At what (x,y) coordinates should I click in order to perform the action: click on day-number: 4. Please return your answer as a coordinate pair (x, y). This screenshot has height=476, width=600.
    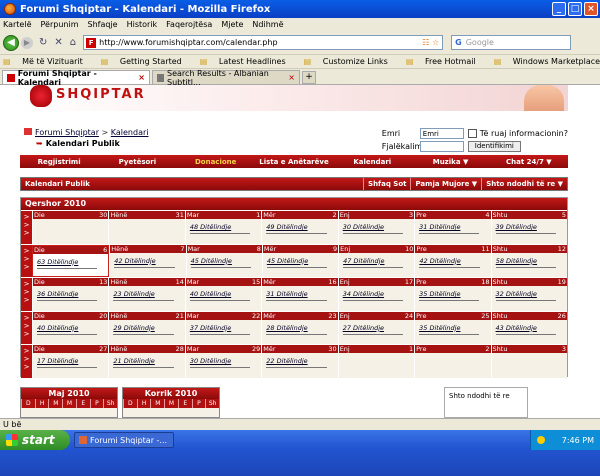
    Looking at the image, I should click on (487, 215).